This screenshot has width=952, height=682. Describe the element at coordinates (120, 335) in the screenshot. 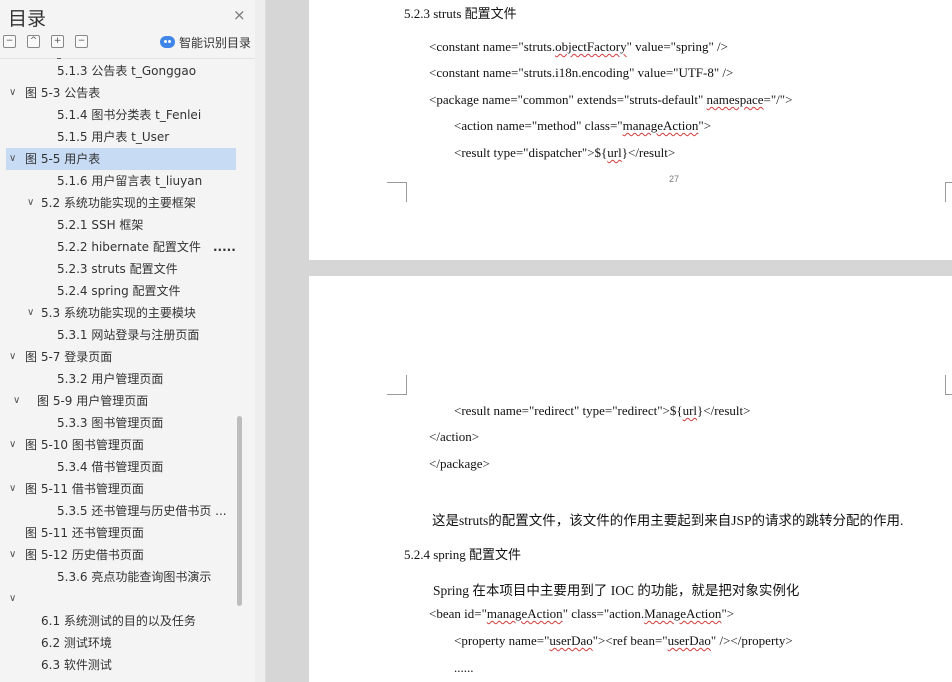

I see `toc-item: 5.3.1 网站登录与注册页面` at that location.